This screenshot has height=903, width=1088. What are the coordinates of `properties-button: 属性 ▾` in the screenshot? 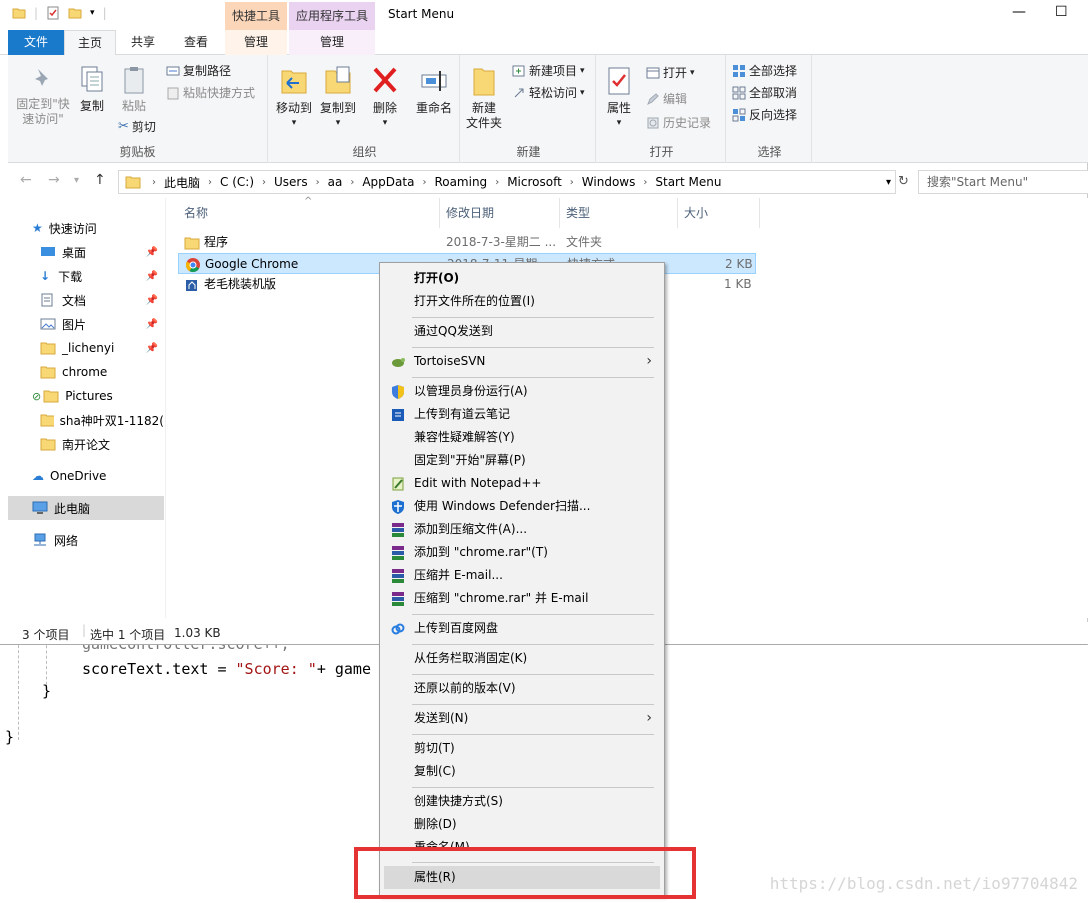 It's located at (619, 98).